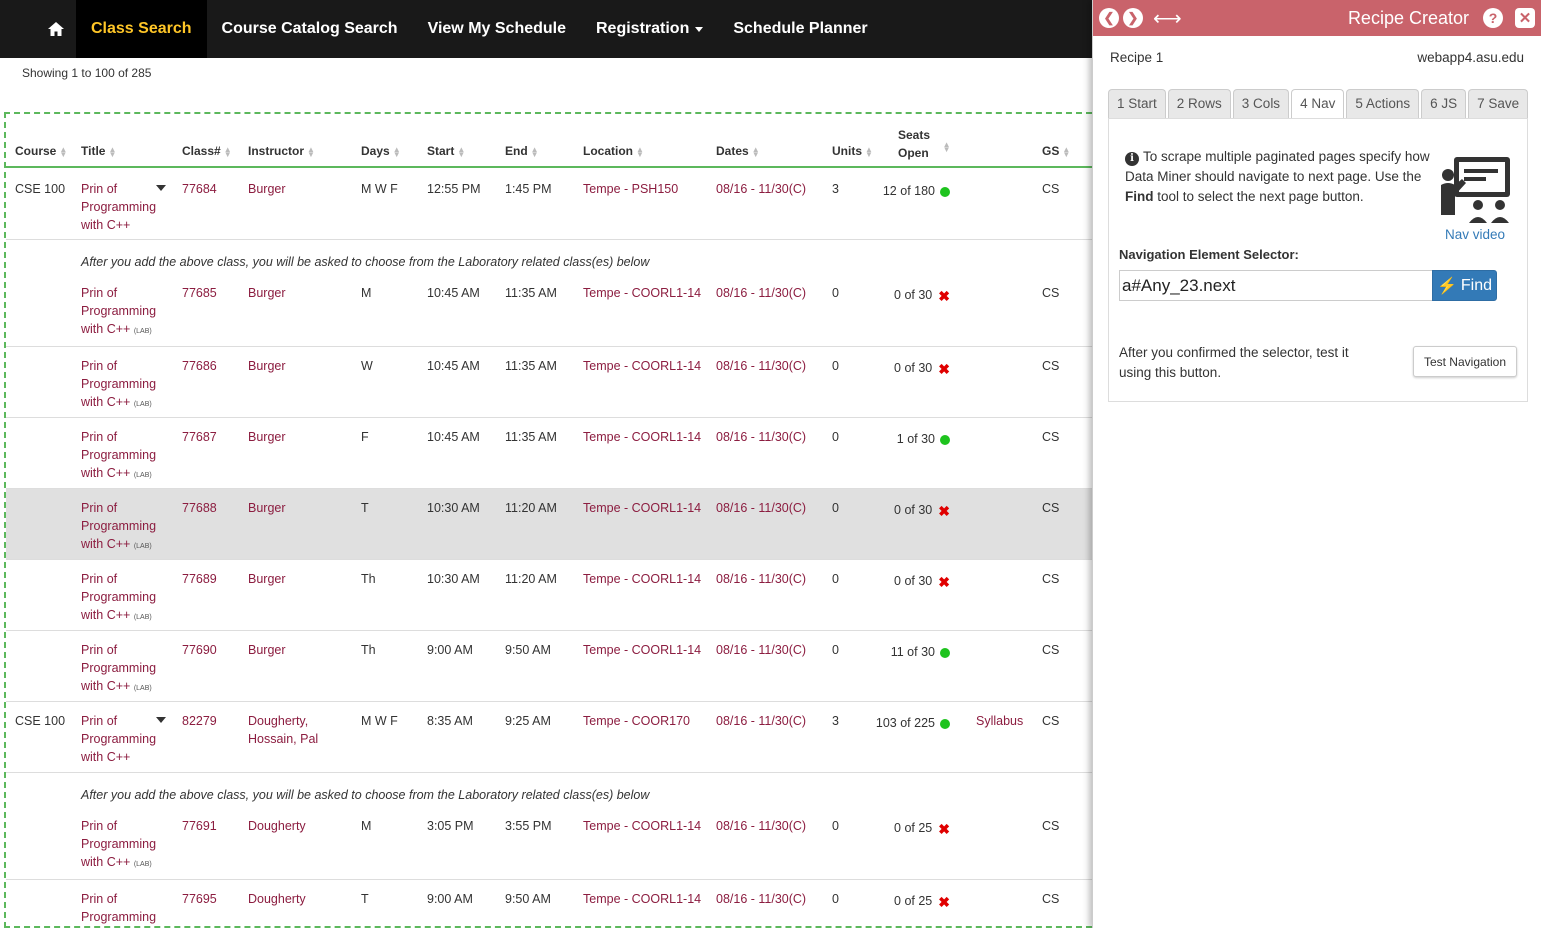  What do you see at coordinates (613, 151) in the screenshot?
I see `col-location: Location ▲ ▼` at bounding box center [613, 151].